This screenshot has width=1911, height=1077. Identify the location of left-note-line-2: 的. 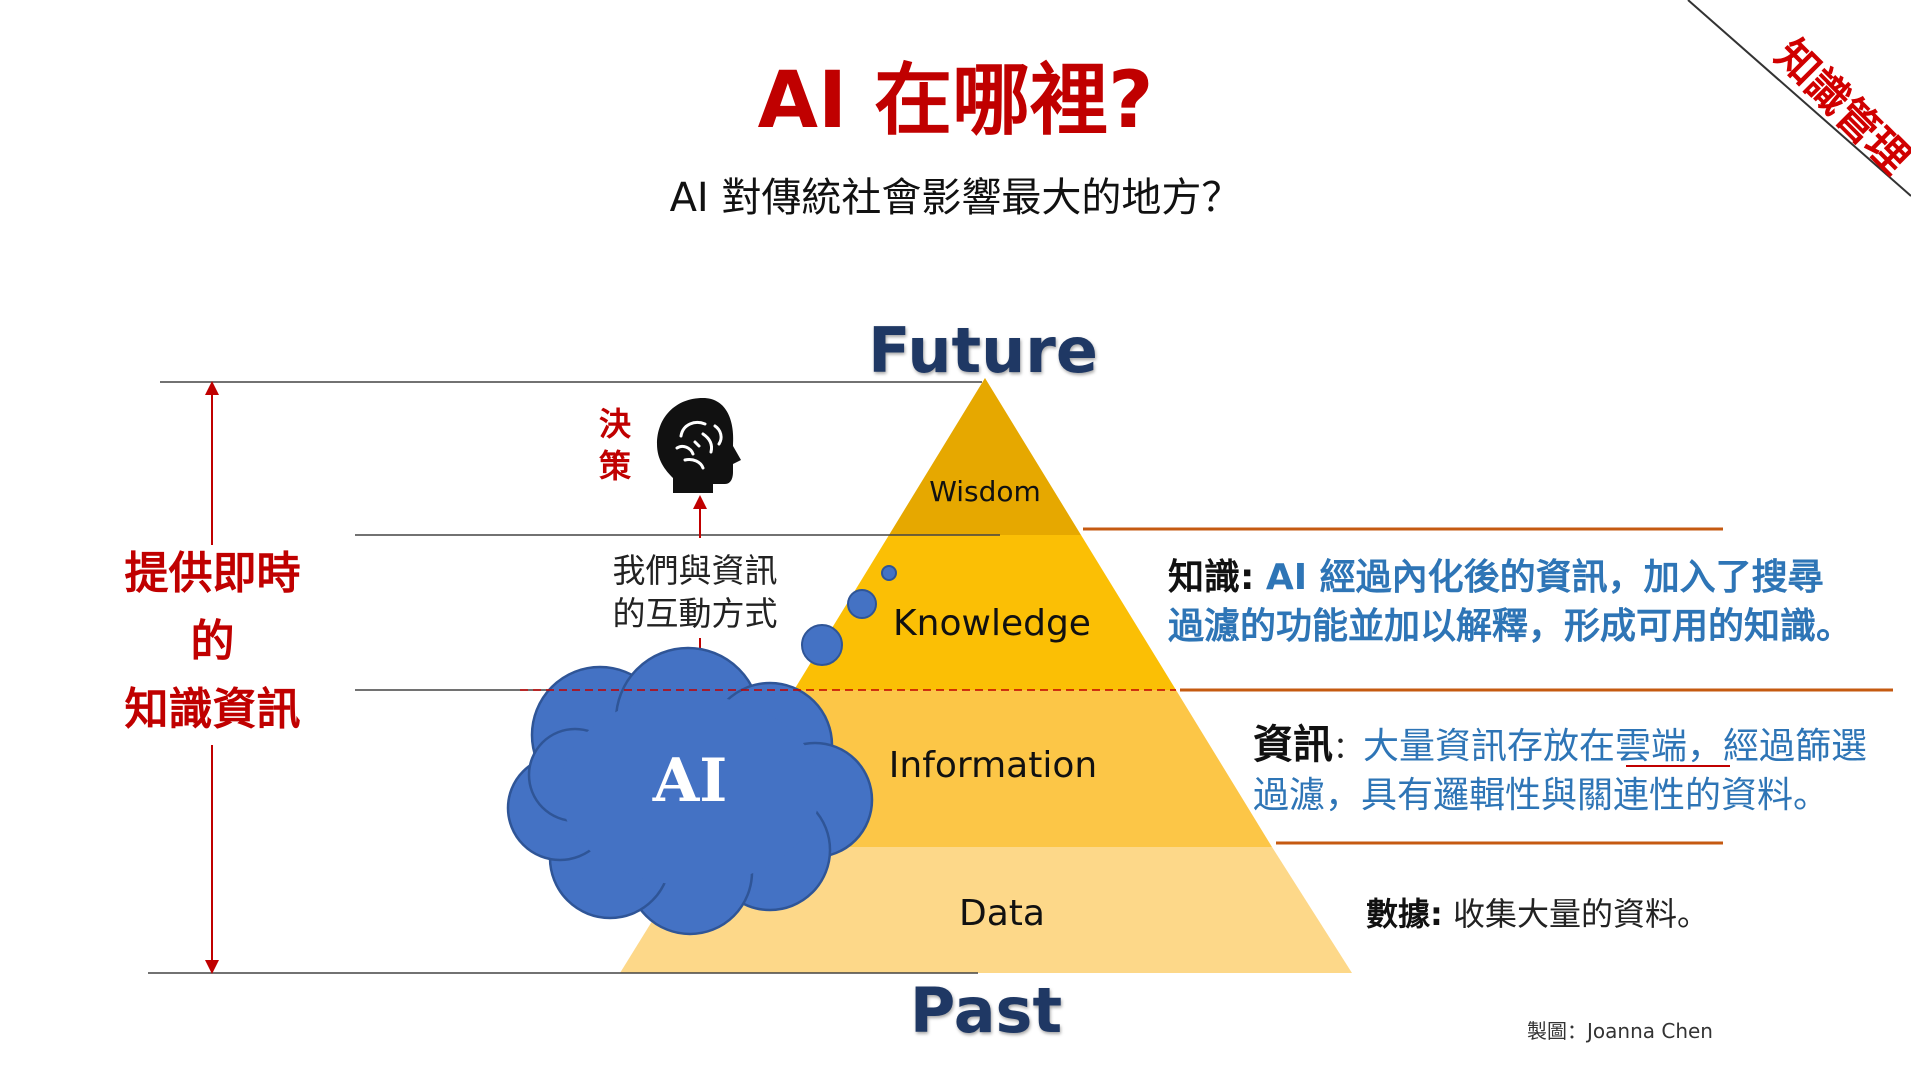
(212, 642).